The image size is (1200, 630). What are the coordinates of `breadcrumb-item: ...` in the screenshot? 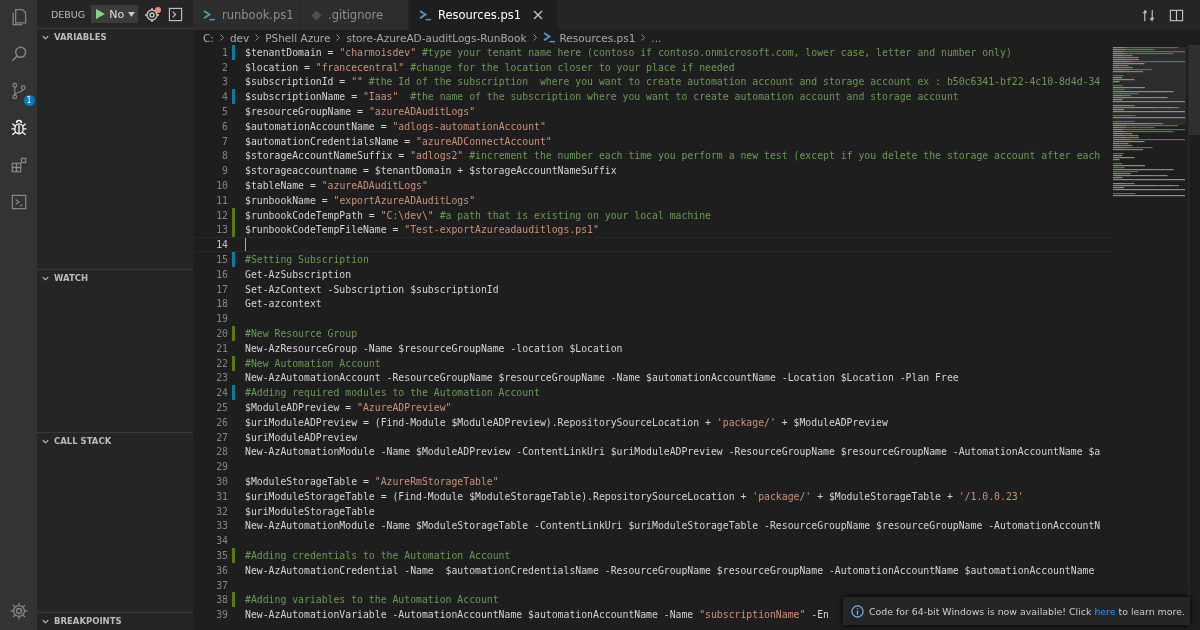 It's located at (656, 37).